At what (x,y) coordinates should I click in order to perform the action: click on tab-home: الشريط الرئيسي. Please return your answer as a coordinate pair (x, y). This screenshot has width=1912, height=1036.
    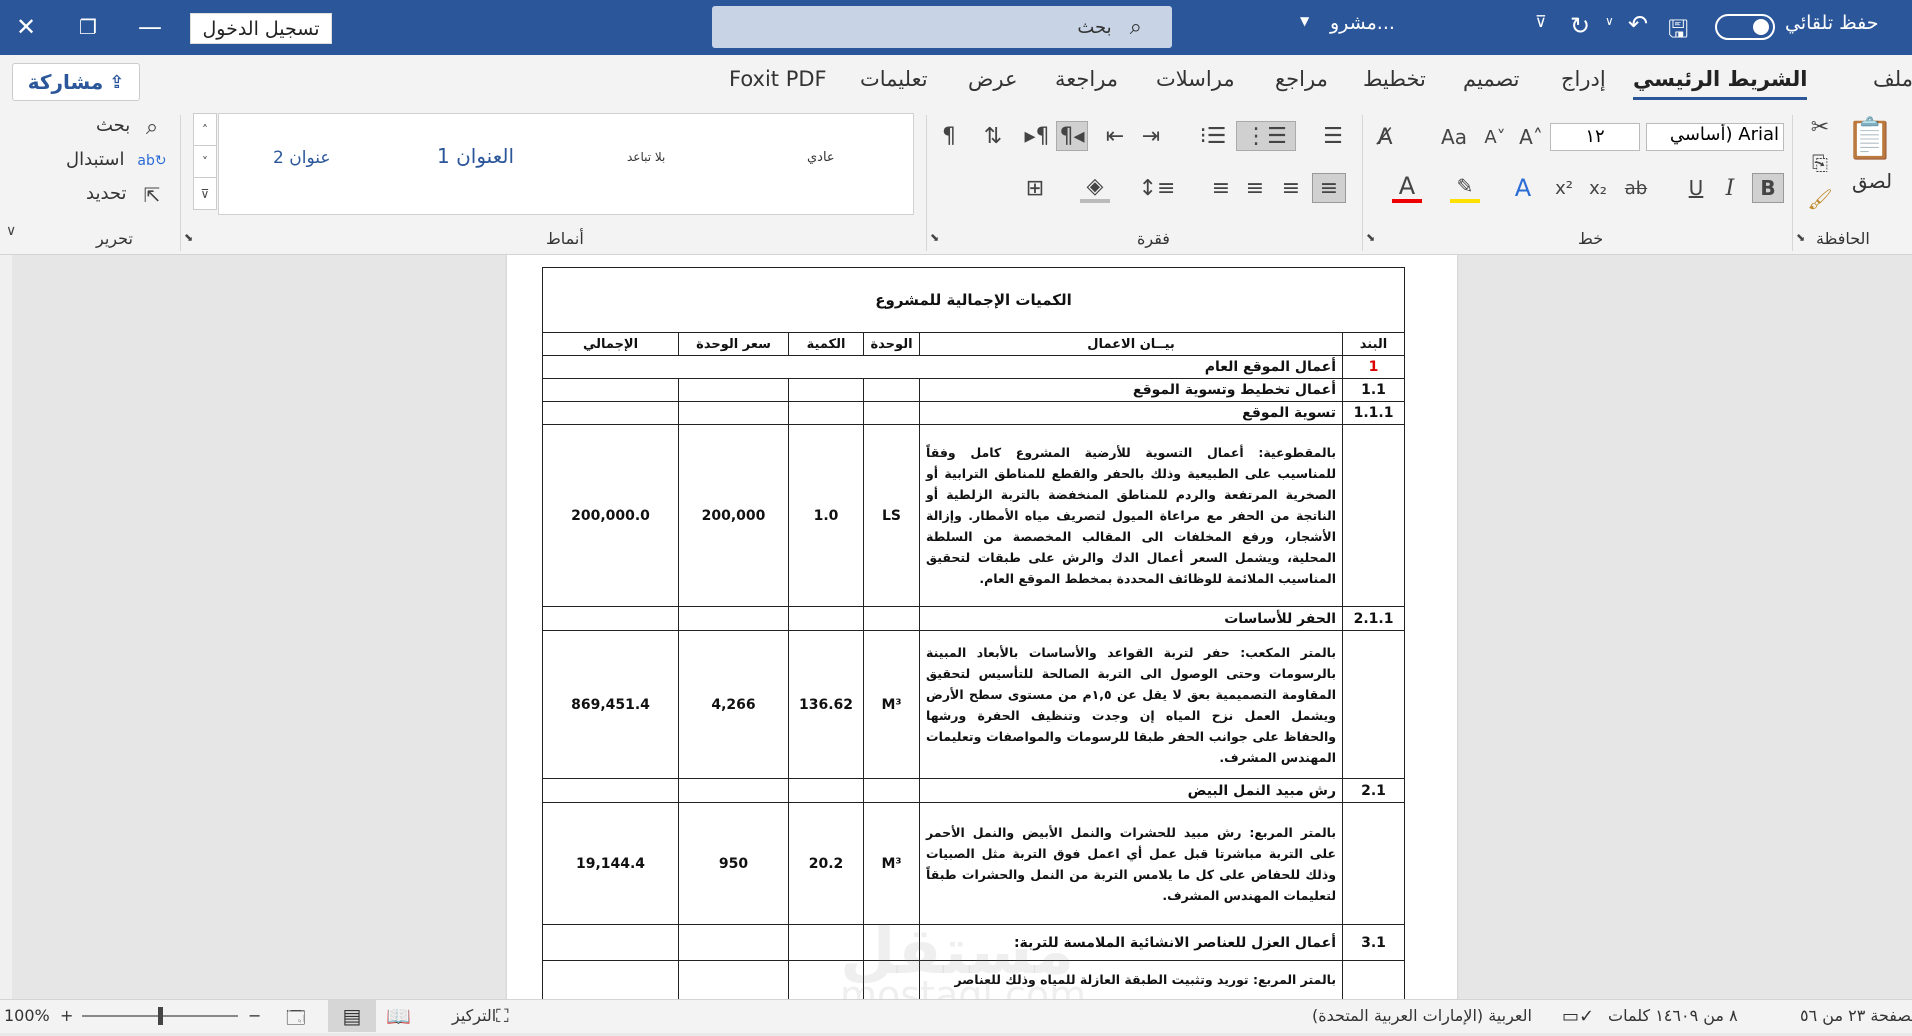
    Looking at the image, I should click on (1720, 83).